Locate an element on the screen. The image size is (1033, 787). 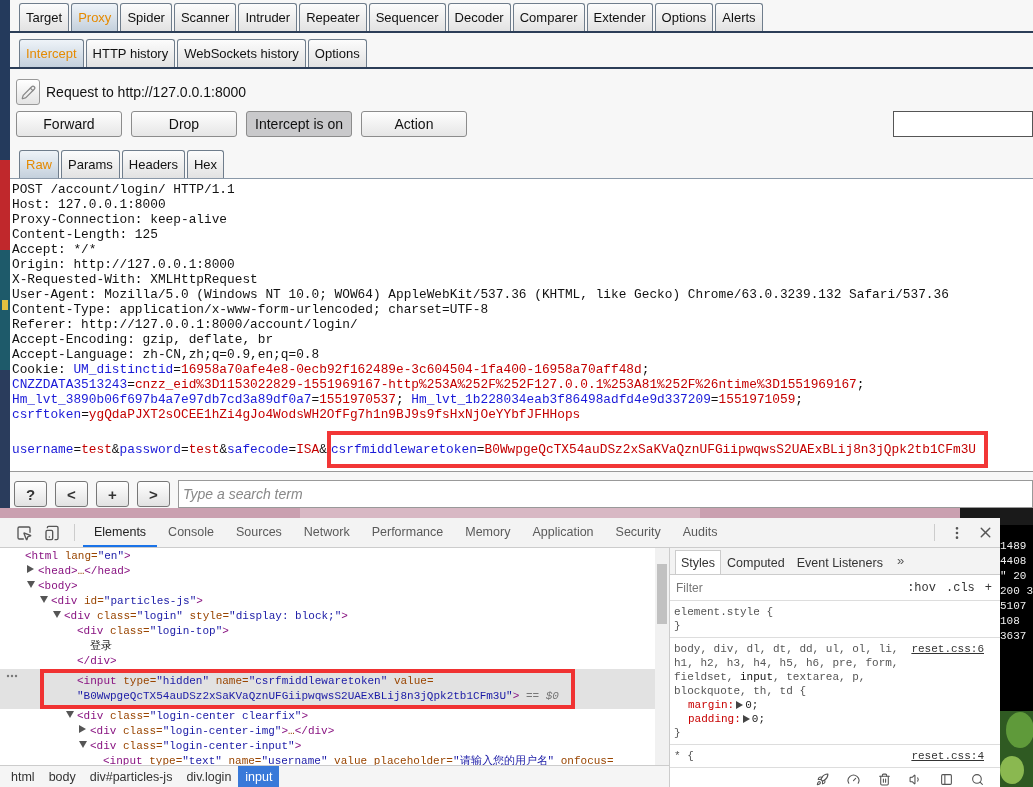
toggle: + is located at coordinates (988, 587).